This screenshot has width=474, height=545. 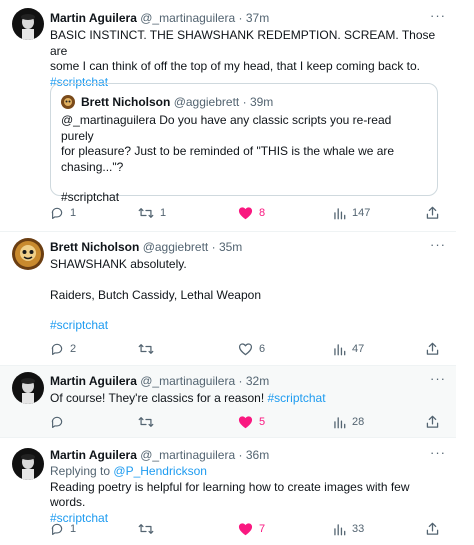 I want to click on timestamp: 35m, so click(x=230, y=247).